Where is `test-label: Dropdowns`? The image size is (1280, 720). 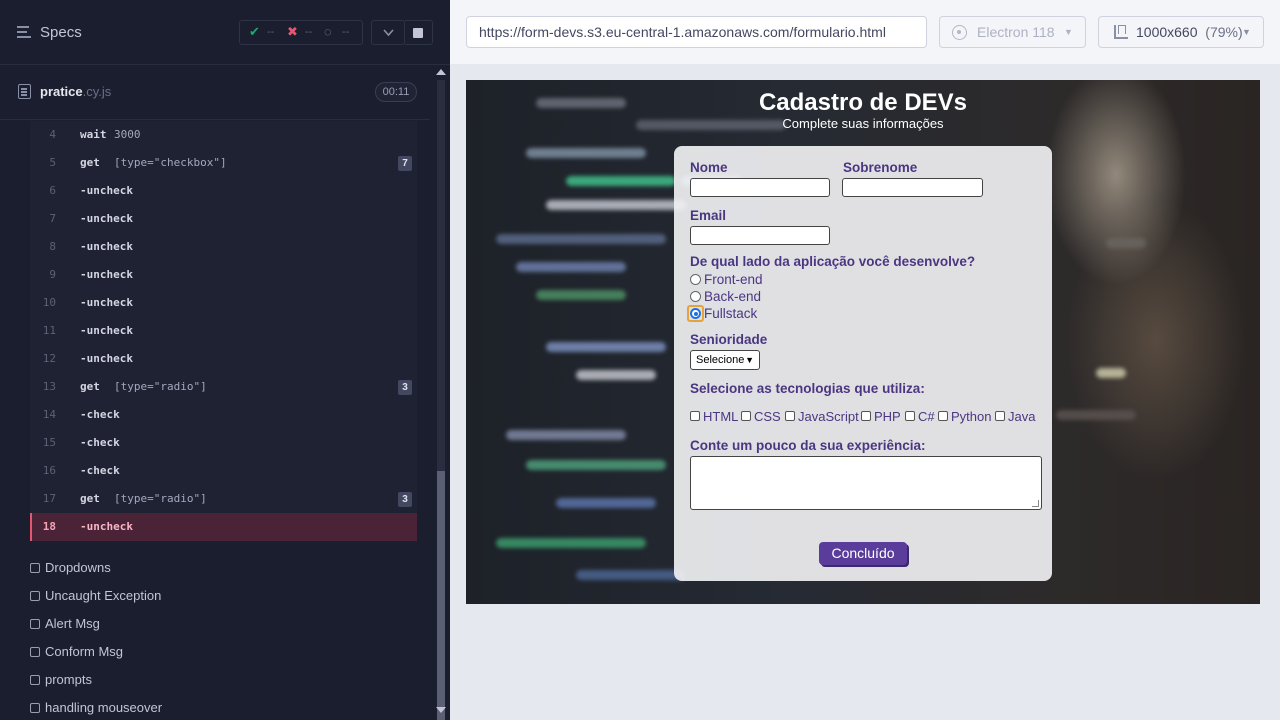 test-label: Dropdowns is located at coordinates (78, 567).